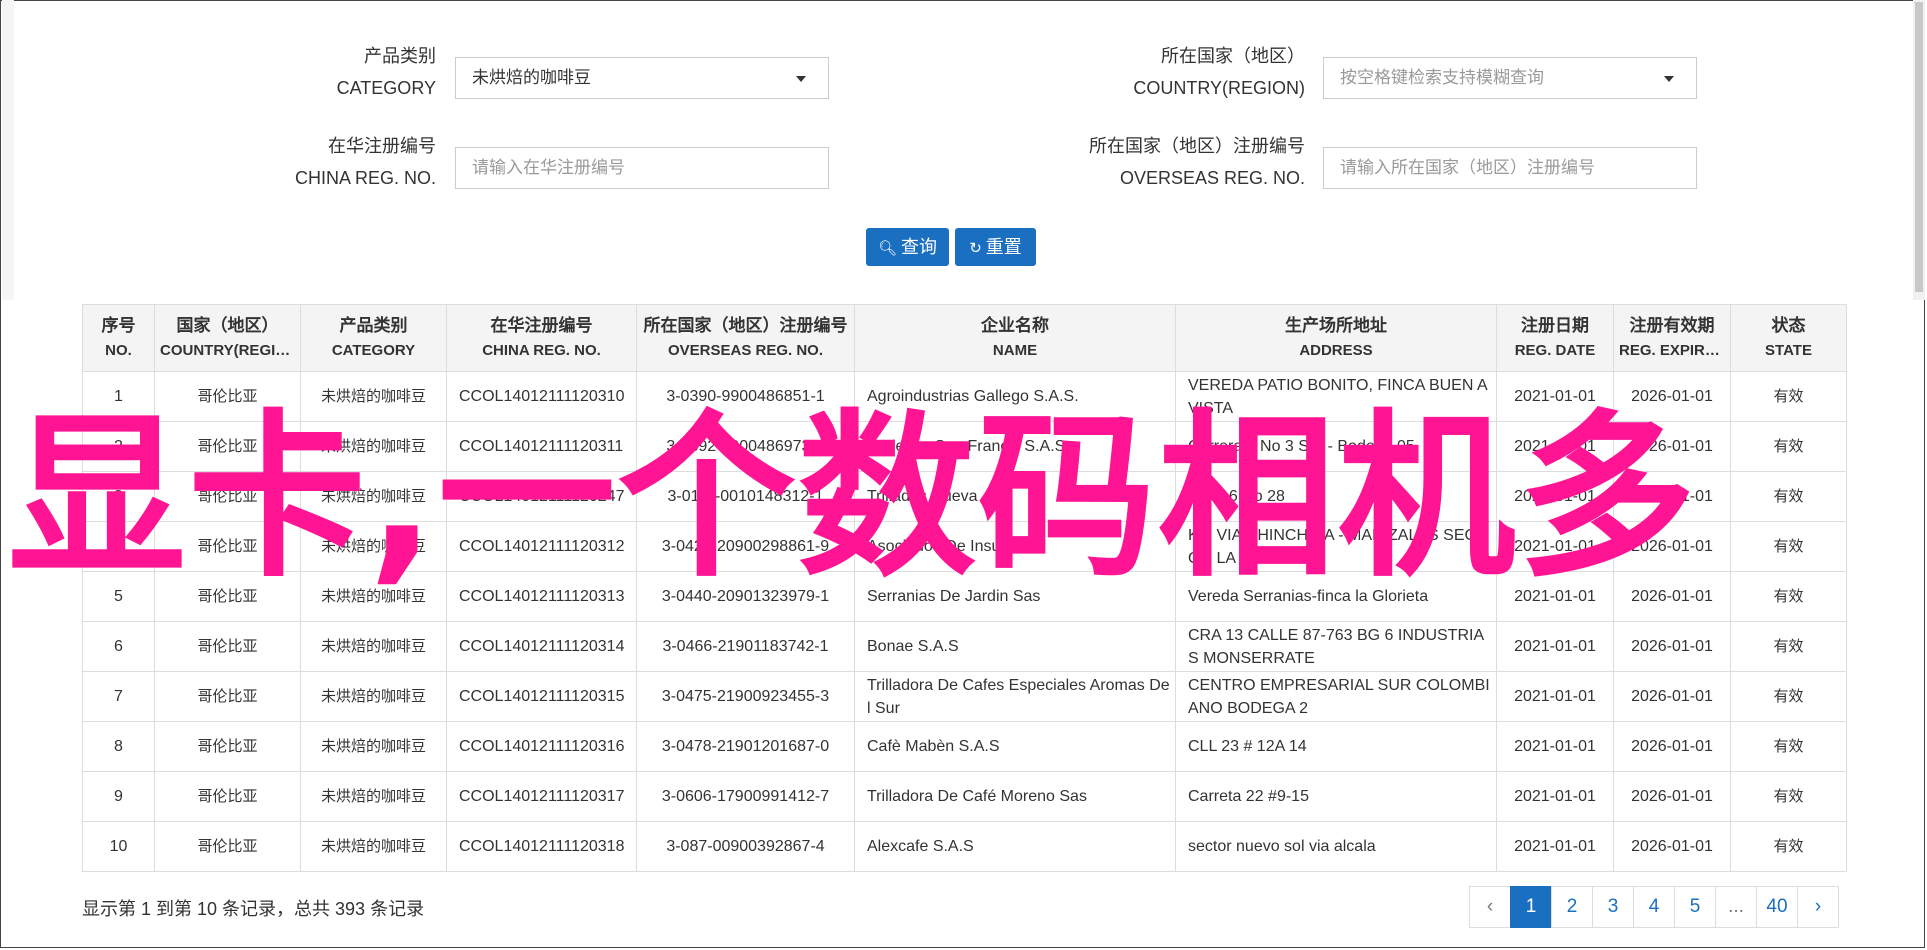  What do you see at coordinates (386, 88) in the screenshot?
I see `category-label-en: CATEGORY` at bounding box center [386, 88].